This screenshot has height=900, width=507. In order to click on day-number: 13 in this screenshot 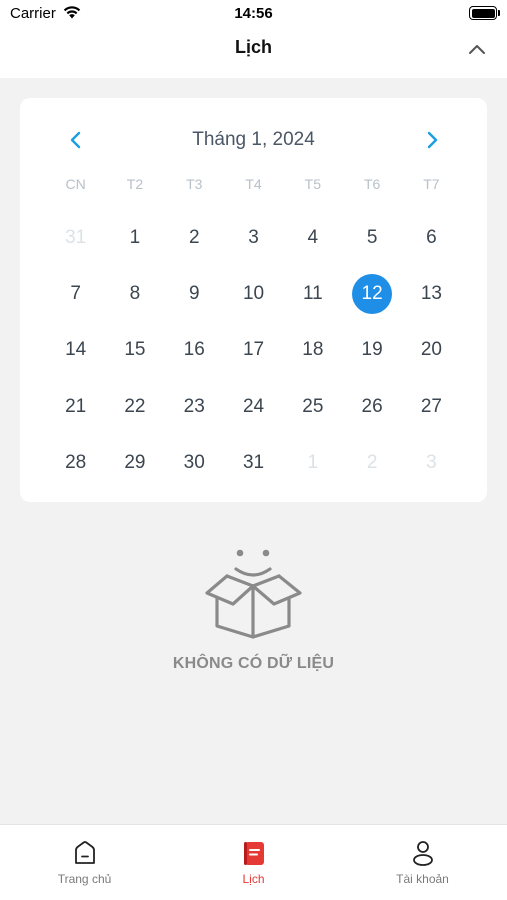, I will do `click(431, 294)`.